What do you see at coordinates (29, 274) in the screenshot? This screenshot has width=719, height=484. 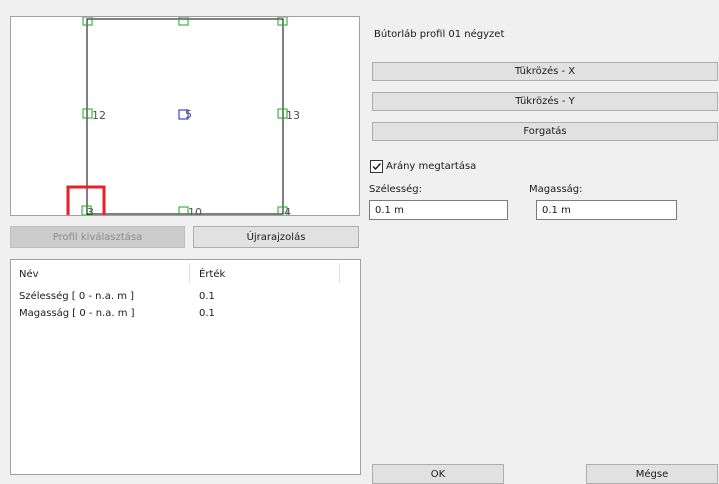 I see `column-header-name: Név` at bounding box center [29, 274].